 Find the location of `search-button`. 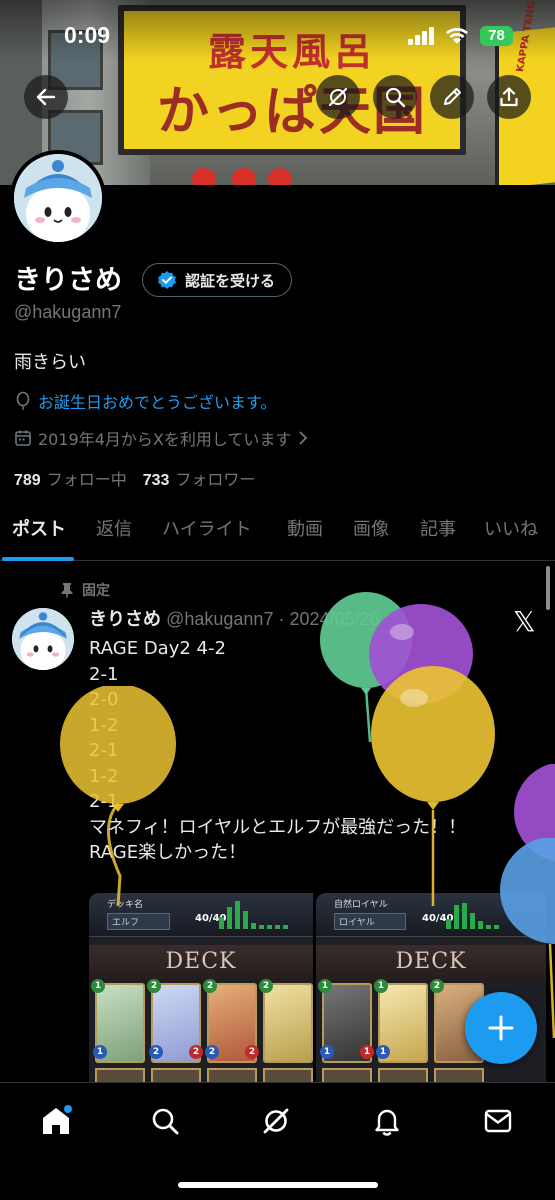

search-button is located at coordinates (395, 97).